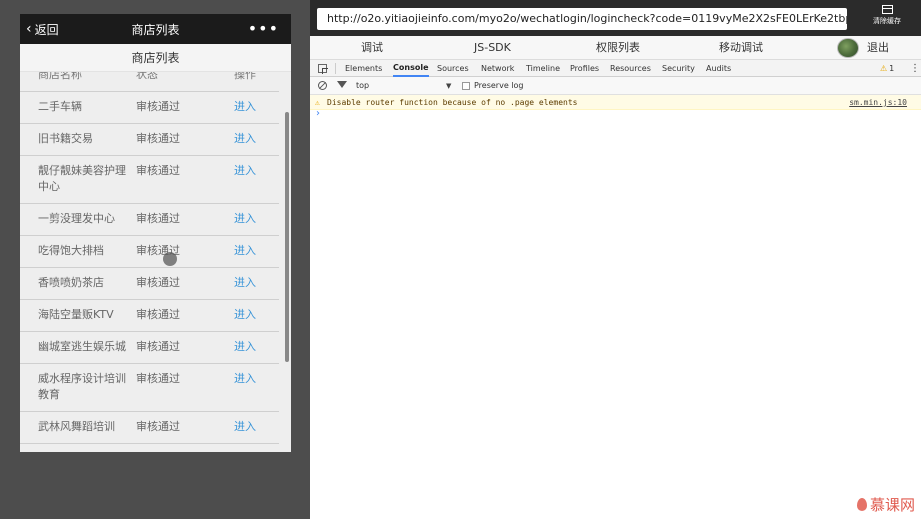 This screenshot has height=519, width=921. What do you see at coordinates (78, 107) in the screenshot?
I see `shop-name: 二手车辆` at bounding box center [78, 107].